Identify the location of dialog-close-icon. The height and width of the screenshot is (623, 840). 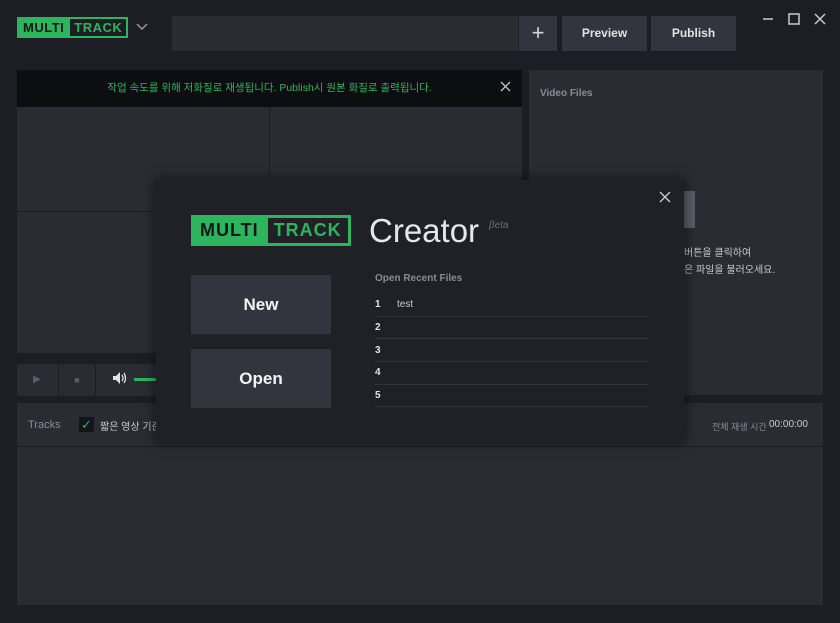
(665, 199).